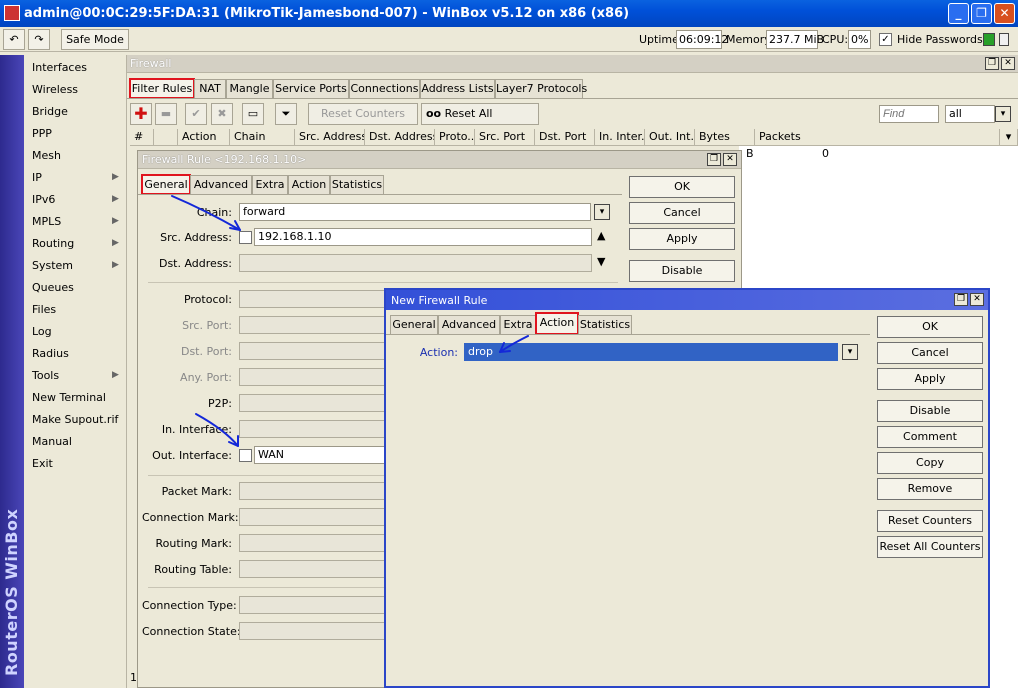 The image size is (1018, 688). Describe the element at coordinates (217, 430) in the screenshot. I see `out-interface-arrow-icon` at that location.